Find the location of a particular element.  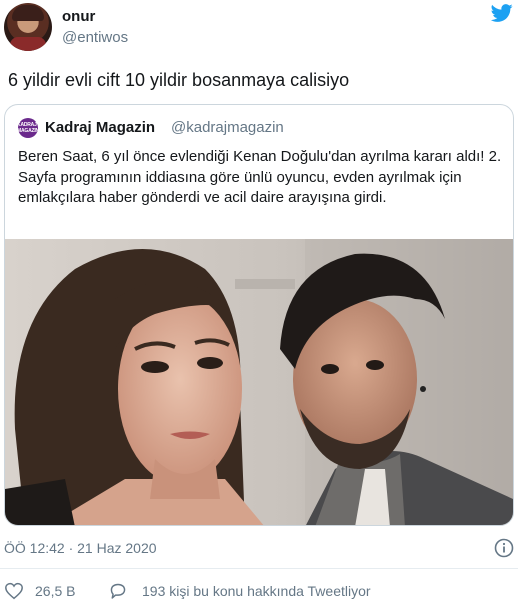

info-icon is located at coordinates (504, 548).